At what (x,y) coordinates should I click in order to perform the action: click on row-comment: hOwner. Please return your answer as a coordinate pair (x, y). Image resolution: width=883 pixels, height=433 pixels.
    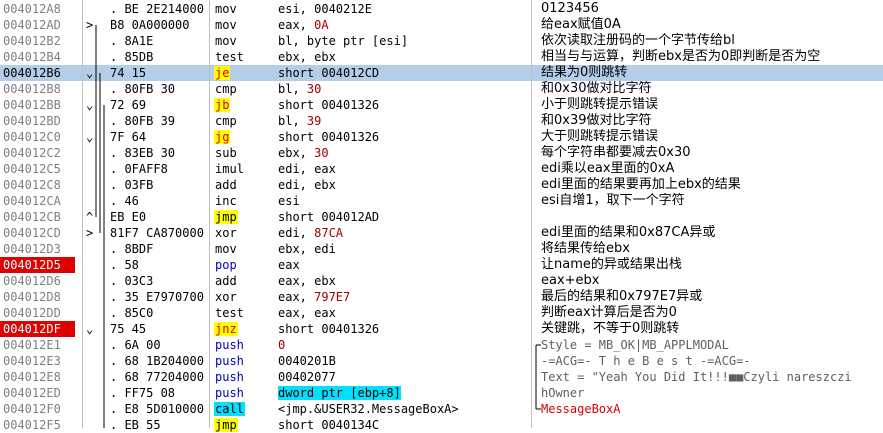
    Looking at the image, I should click on (563, 393).